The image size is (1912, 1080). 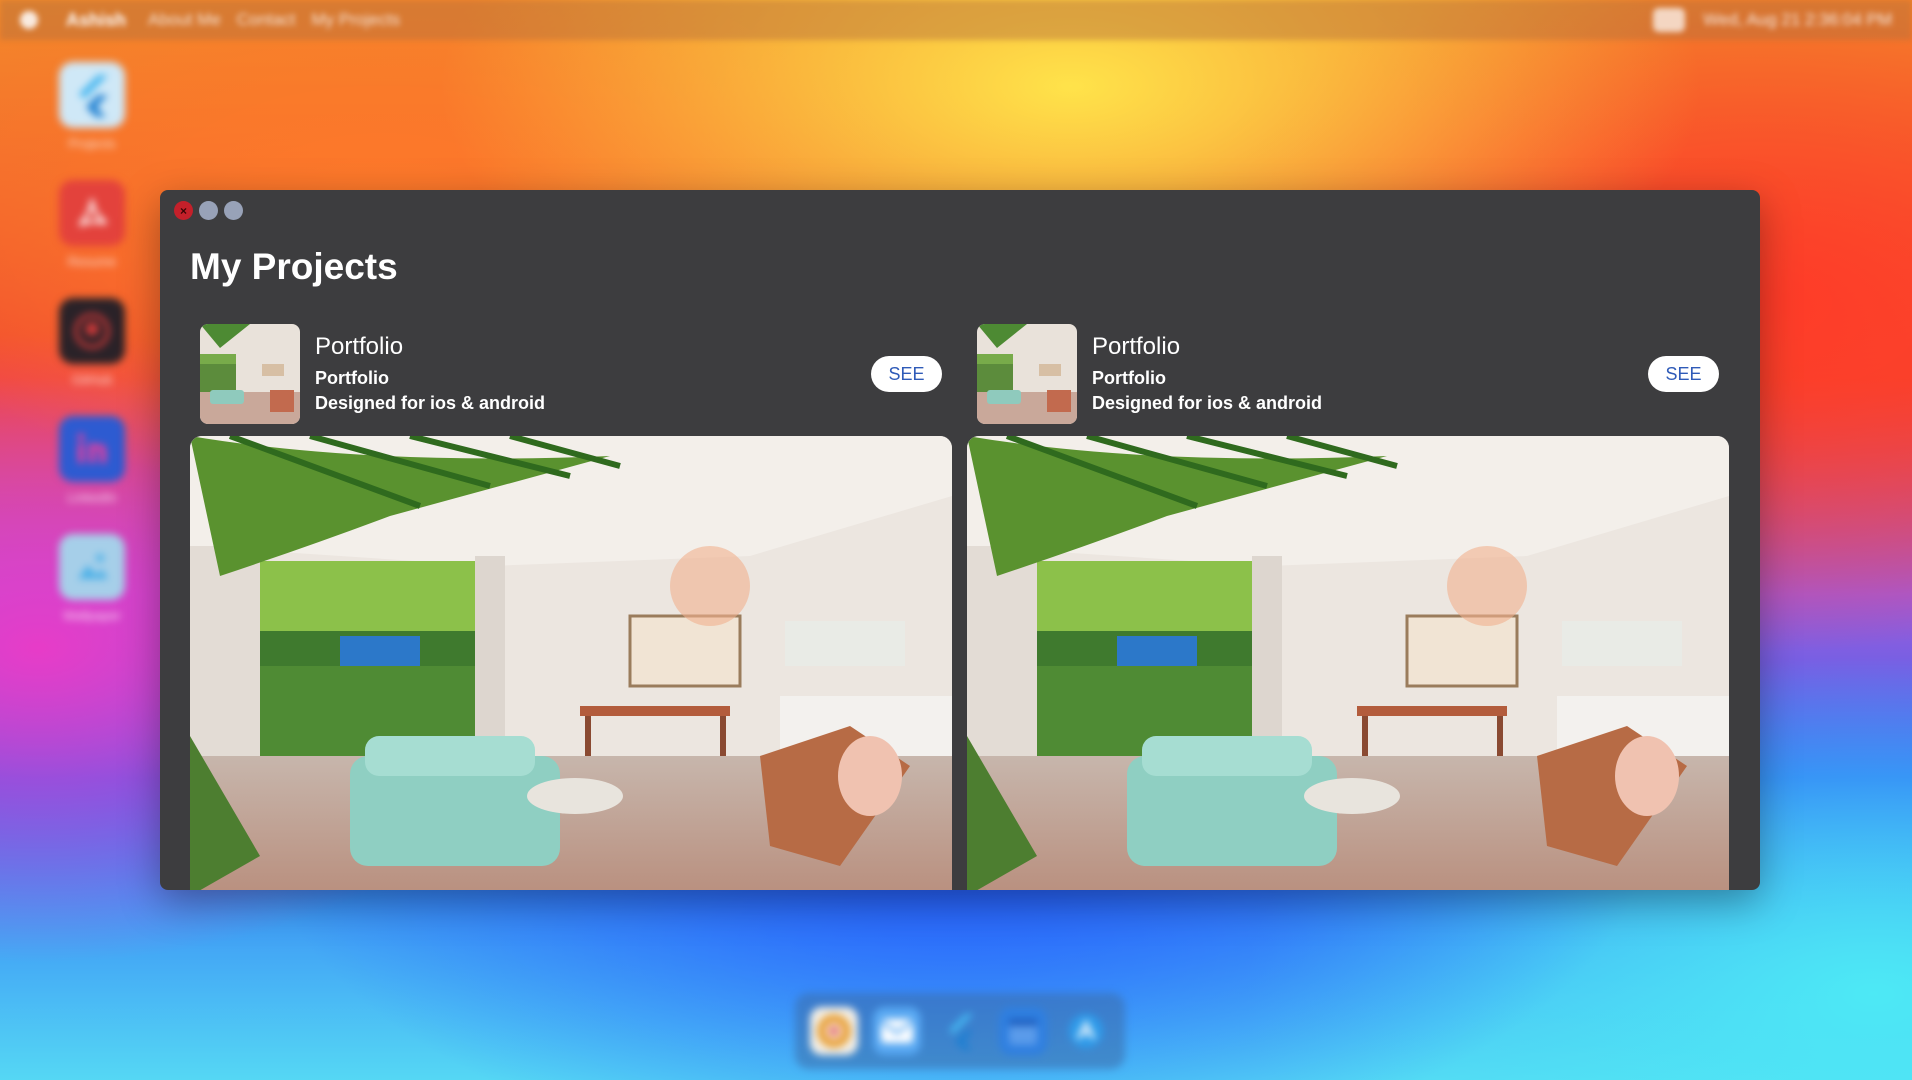 I want to click on desktop-icon-github: GitHub, so click(x=92, y=357).